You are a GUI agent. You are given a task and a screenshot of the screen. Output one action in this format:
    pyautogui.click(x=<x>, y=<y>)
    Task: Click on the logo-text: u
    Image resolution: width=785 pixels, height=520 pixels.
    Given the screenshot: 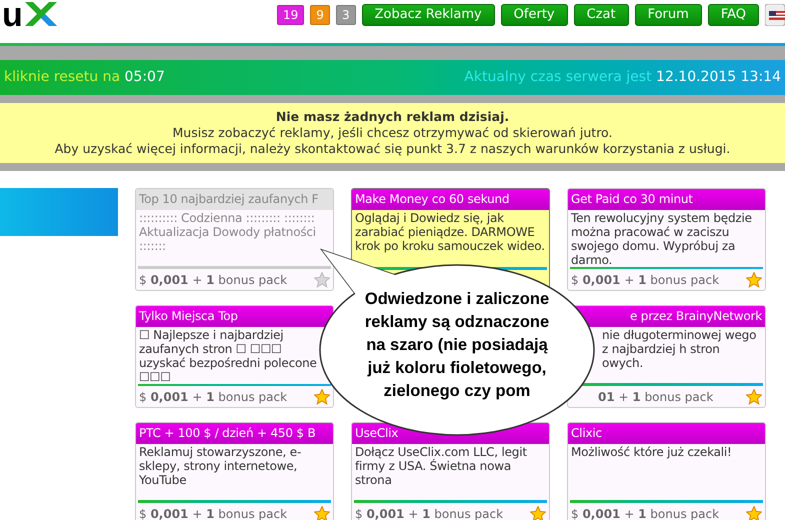 What is the action you would take?
    pyautogui.click(x=12, y=16)
    